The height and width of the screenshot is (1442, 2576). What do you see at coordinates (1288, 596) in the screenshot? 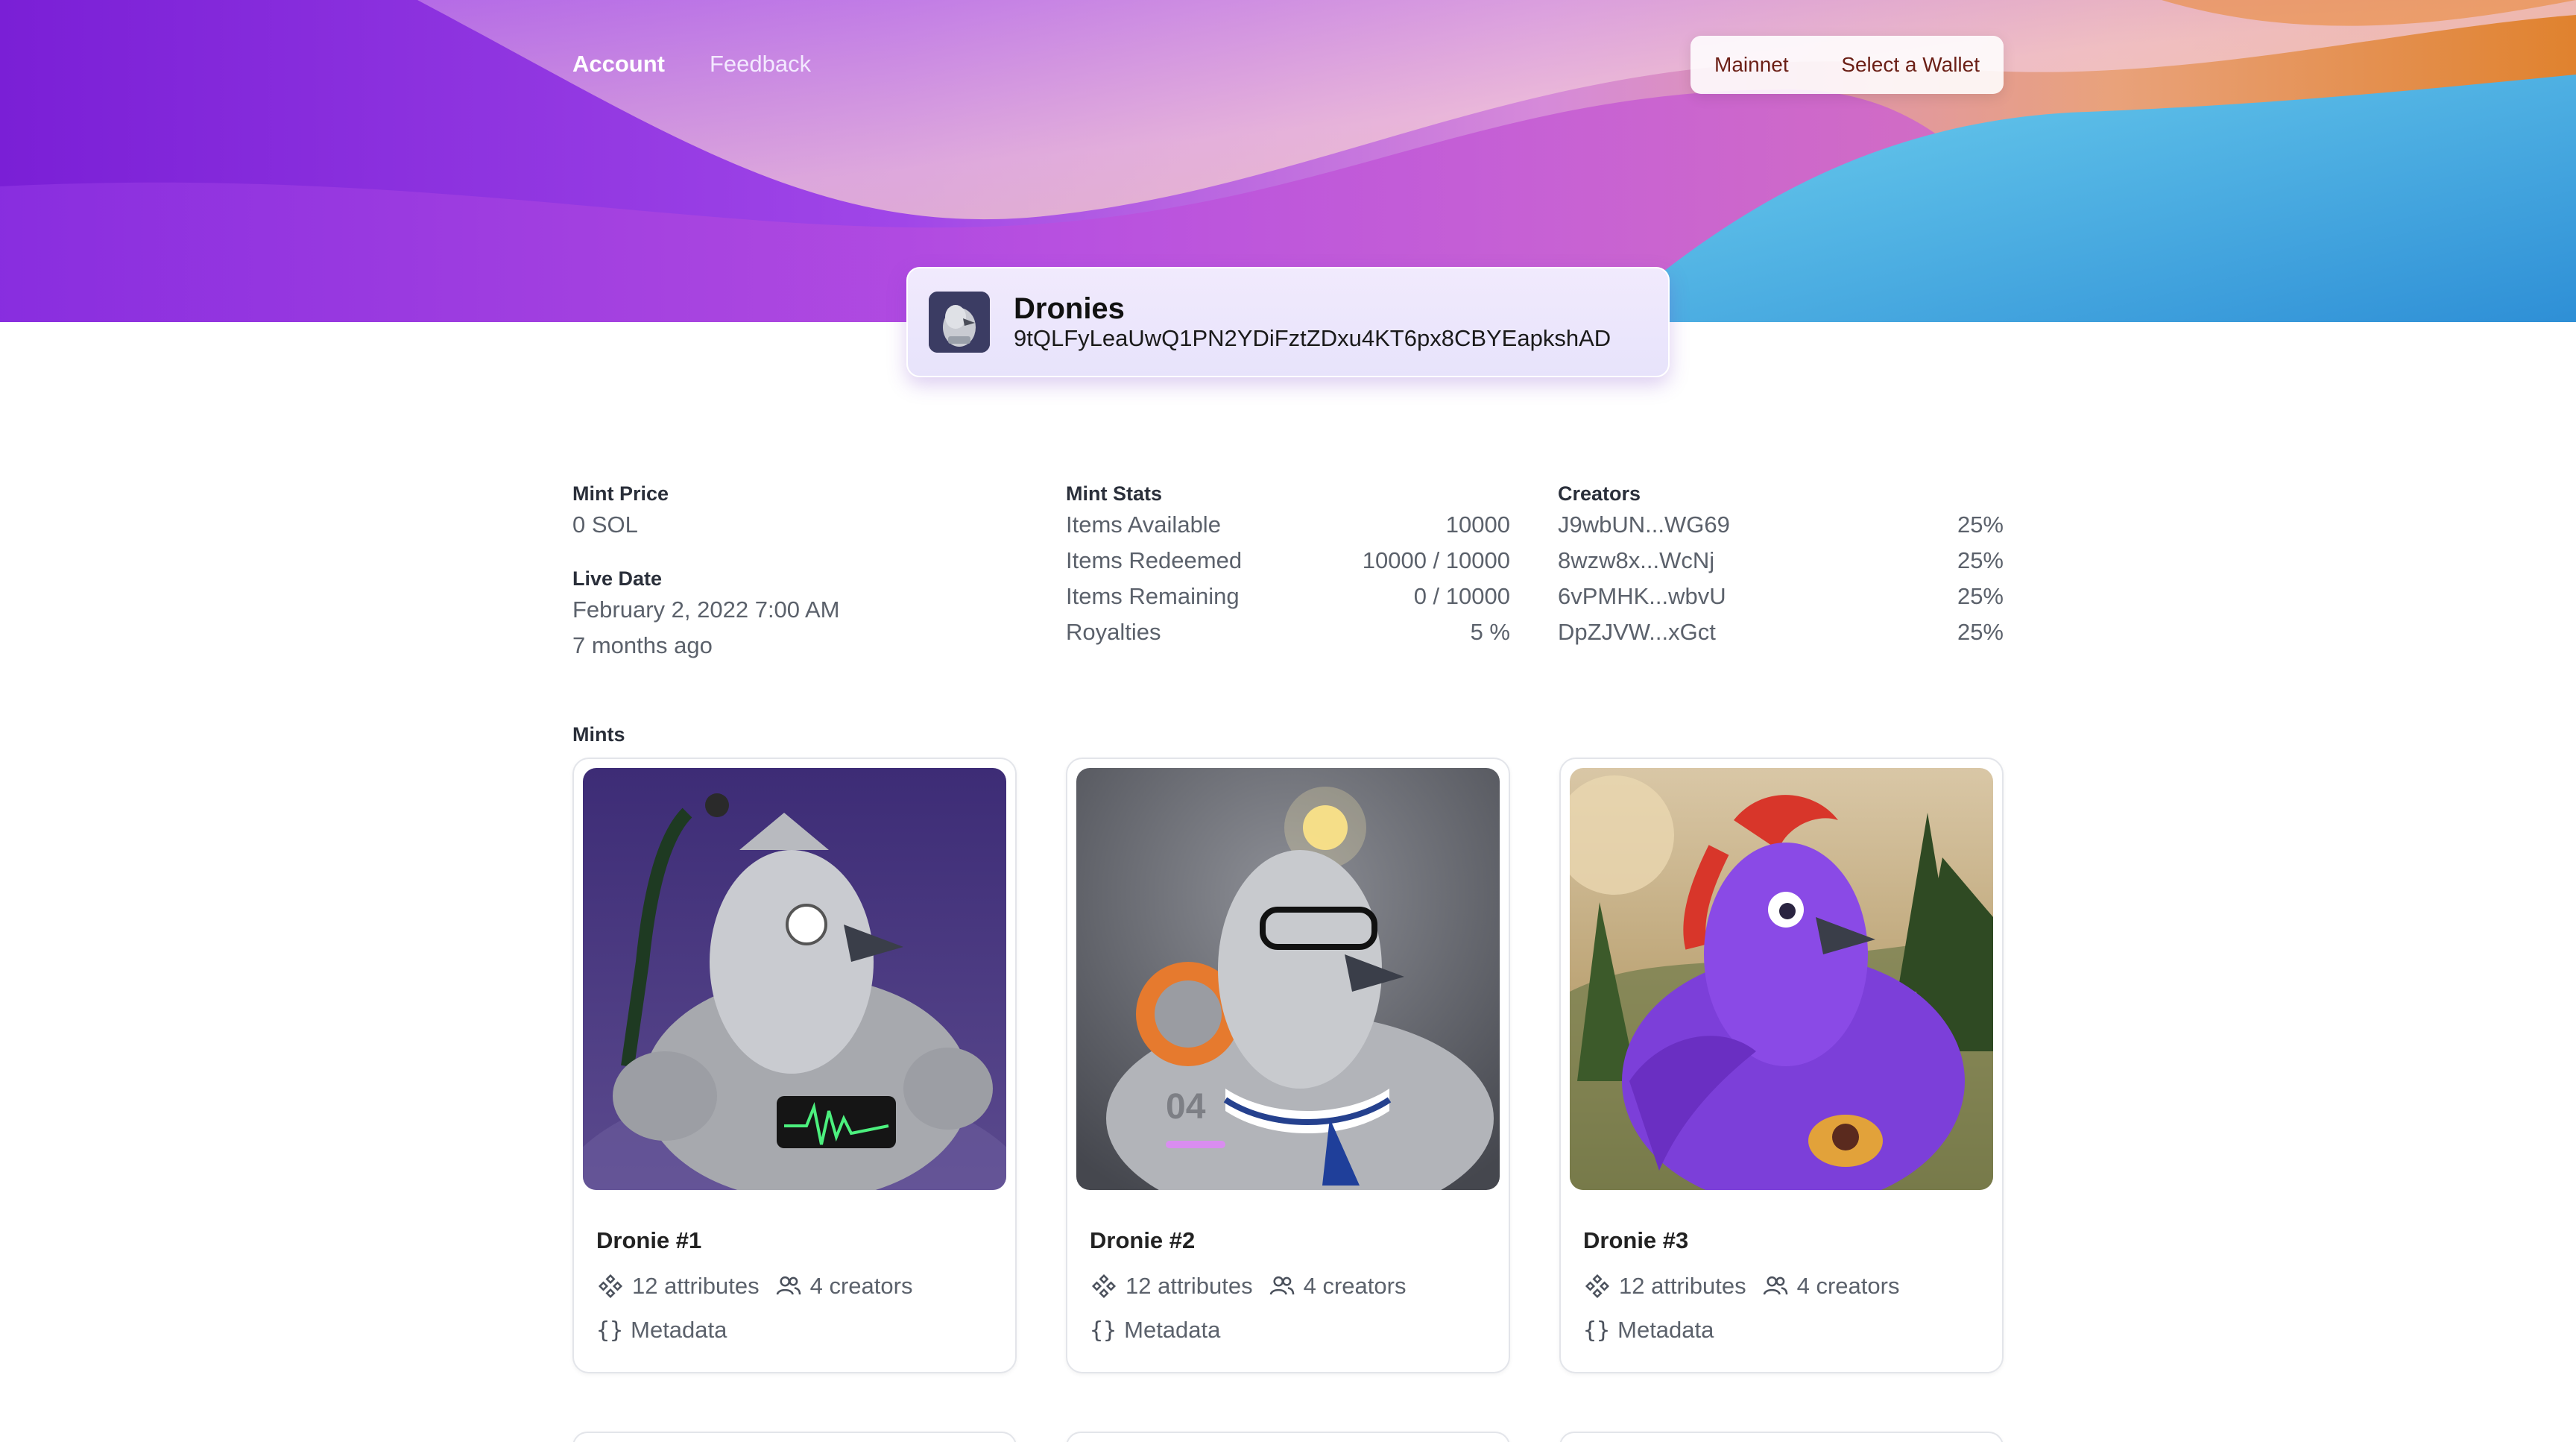
I see `mint-stats-row: Items Remaining 0 / 10000` at bounding box center [1288, 596].